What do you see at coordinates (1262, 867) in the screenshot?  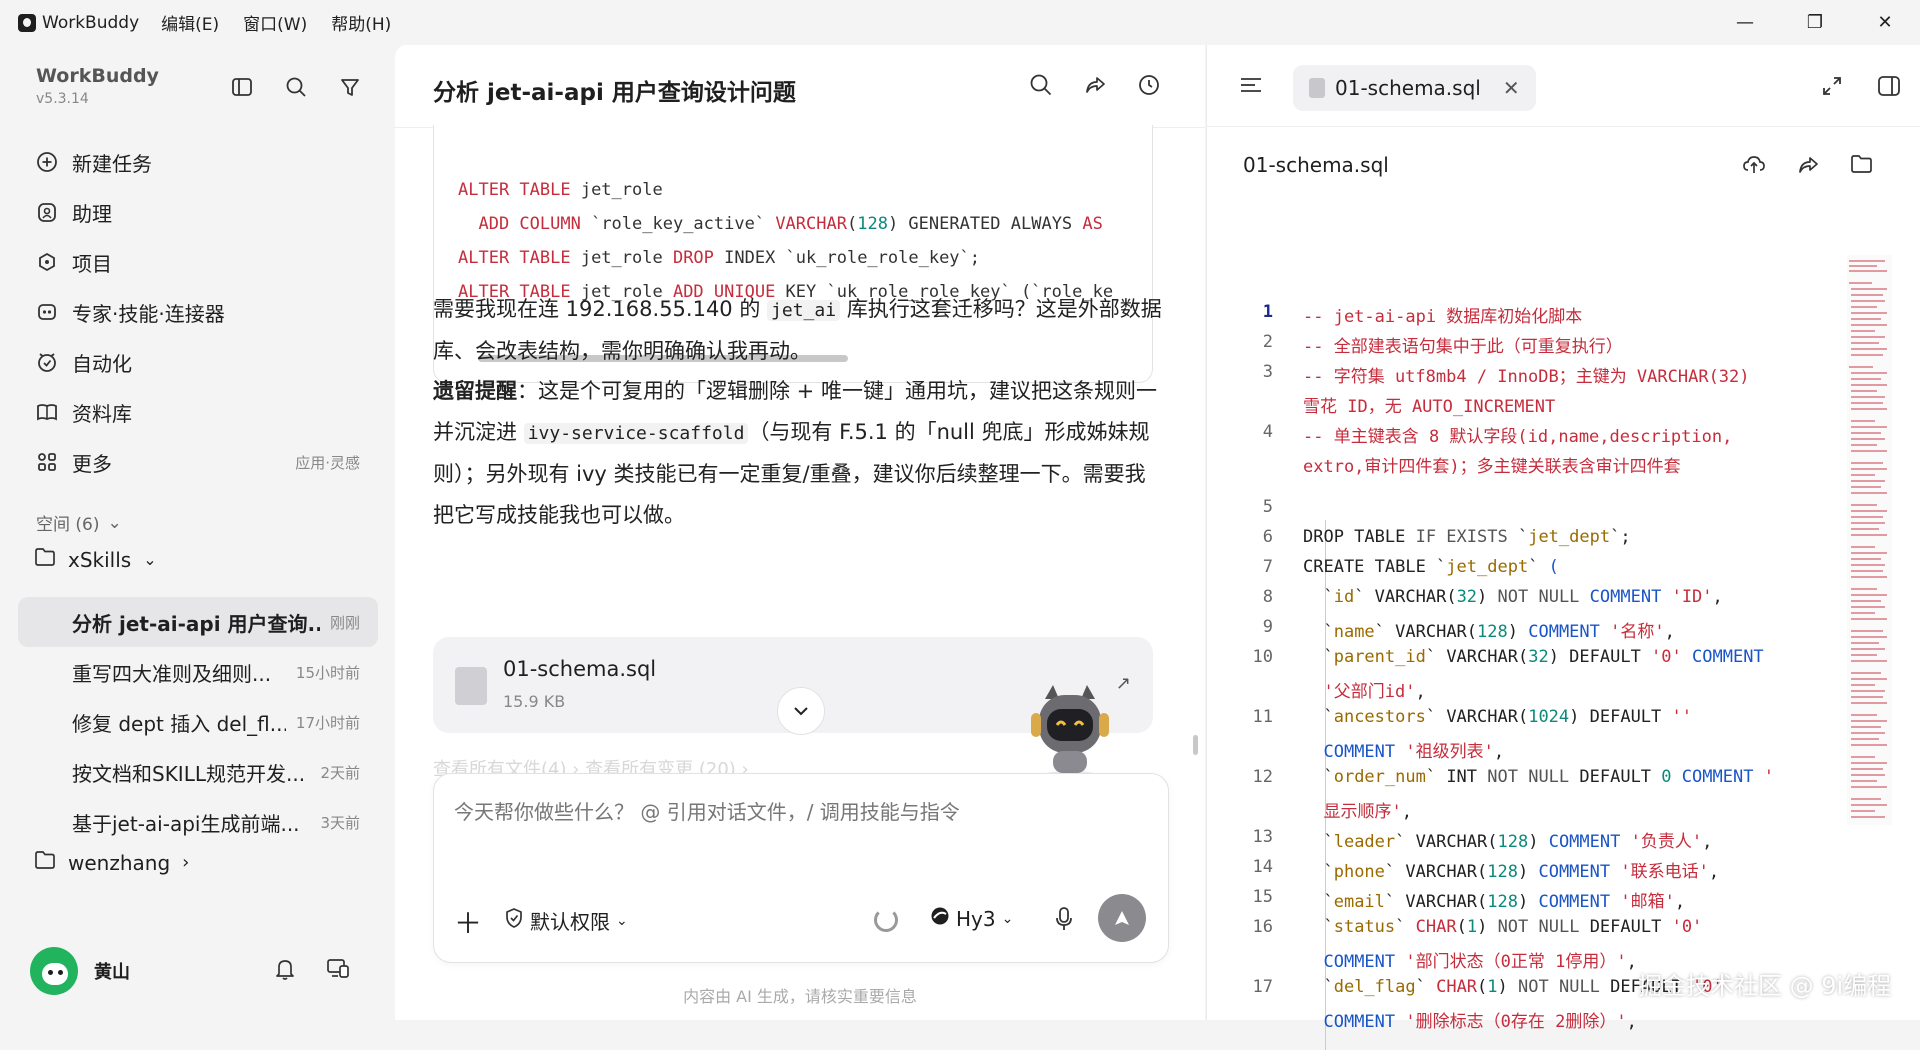 I see `line-number: 14` at bounding box center [1262, 867].